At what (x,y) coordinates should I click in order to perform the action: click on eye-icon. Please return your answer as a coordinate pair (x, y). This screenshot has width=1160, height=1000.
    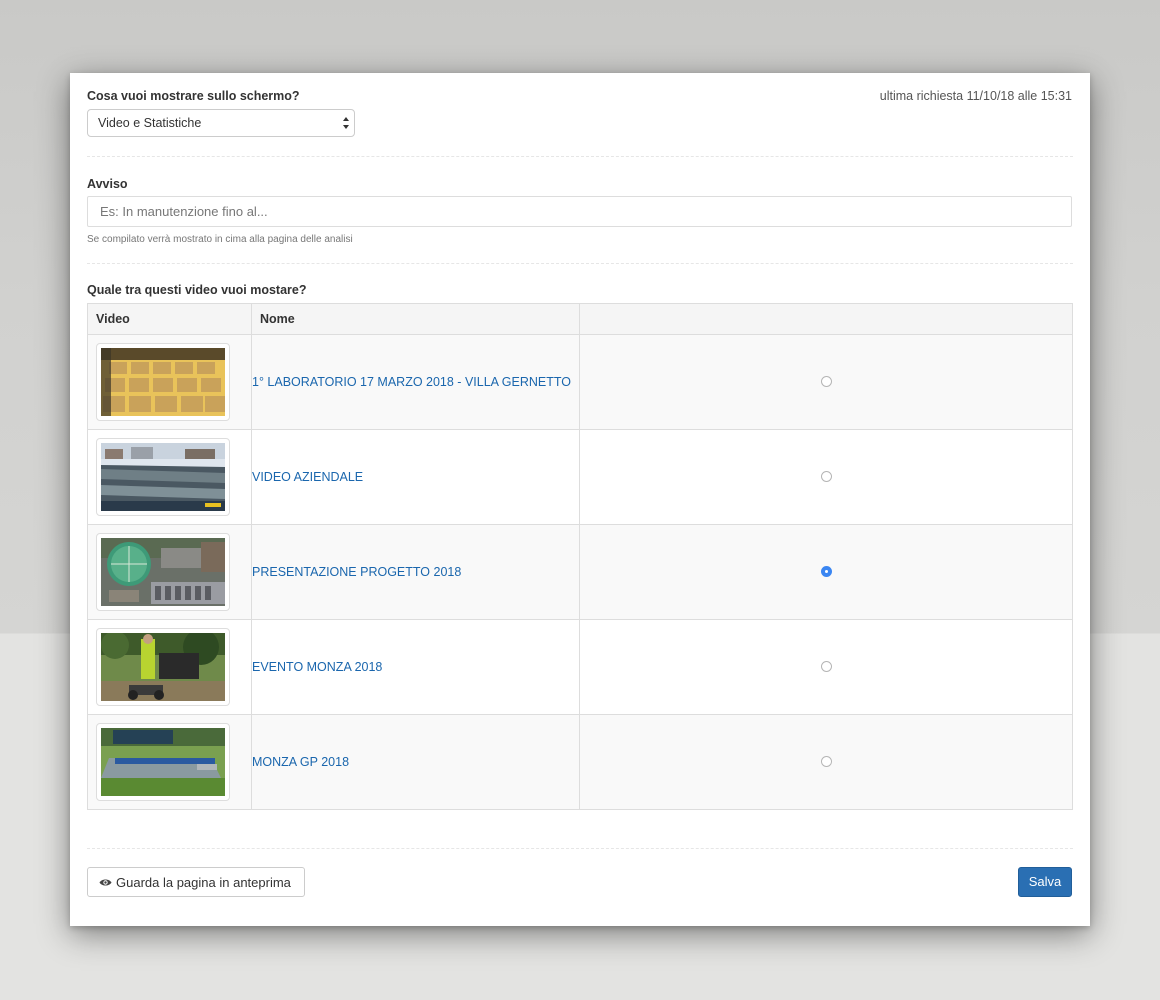
    Looking at the image, I should click on (105, 882).